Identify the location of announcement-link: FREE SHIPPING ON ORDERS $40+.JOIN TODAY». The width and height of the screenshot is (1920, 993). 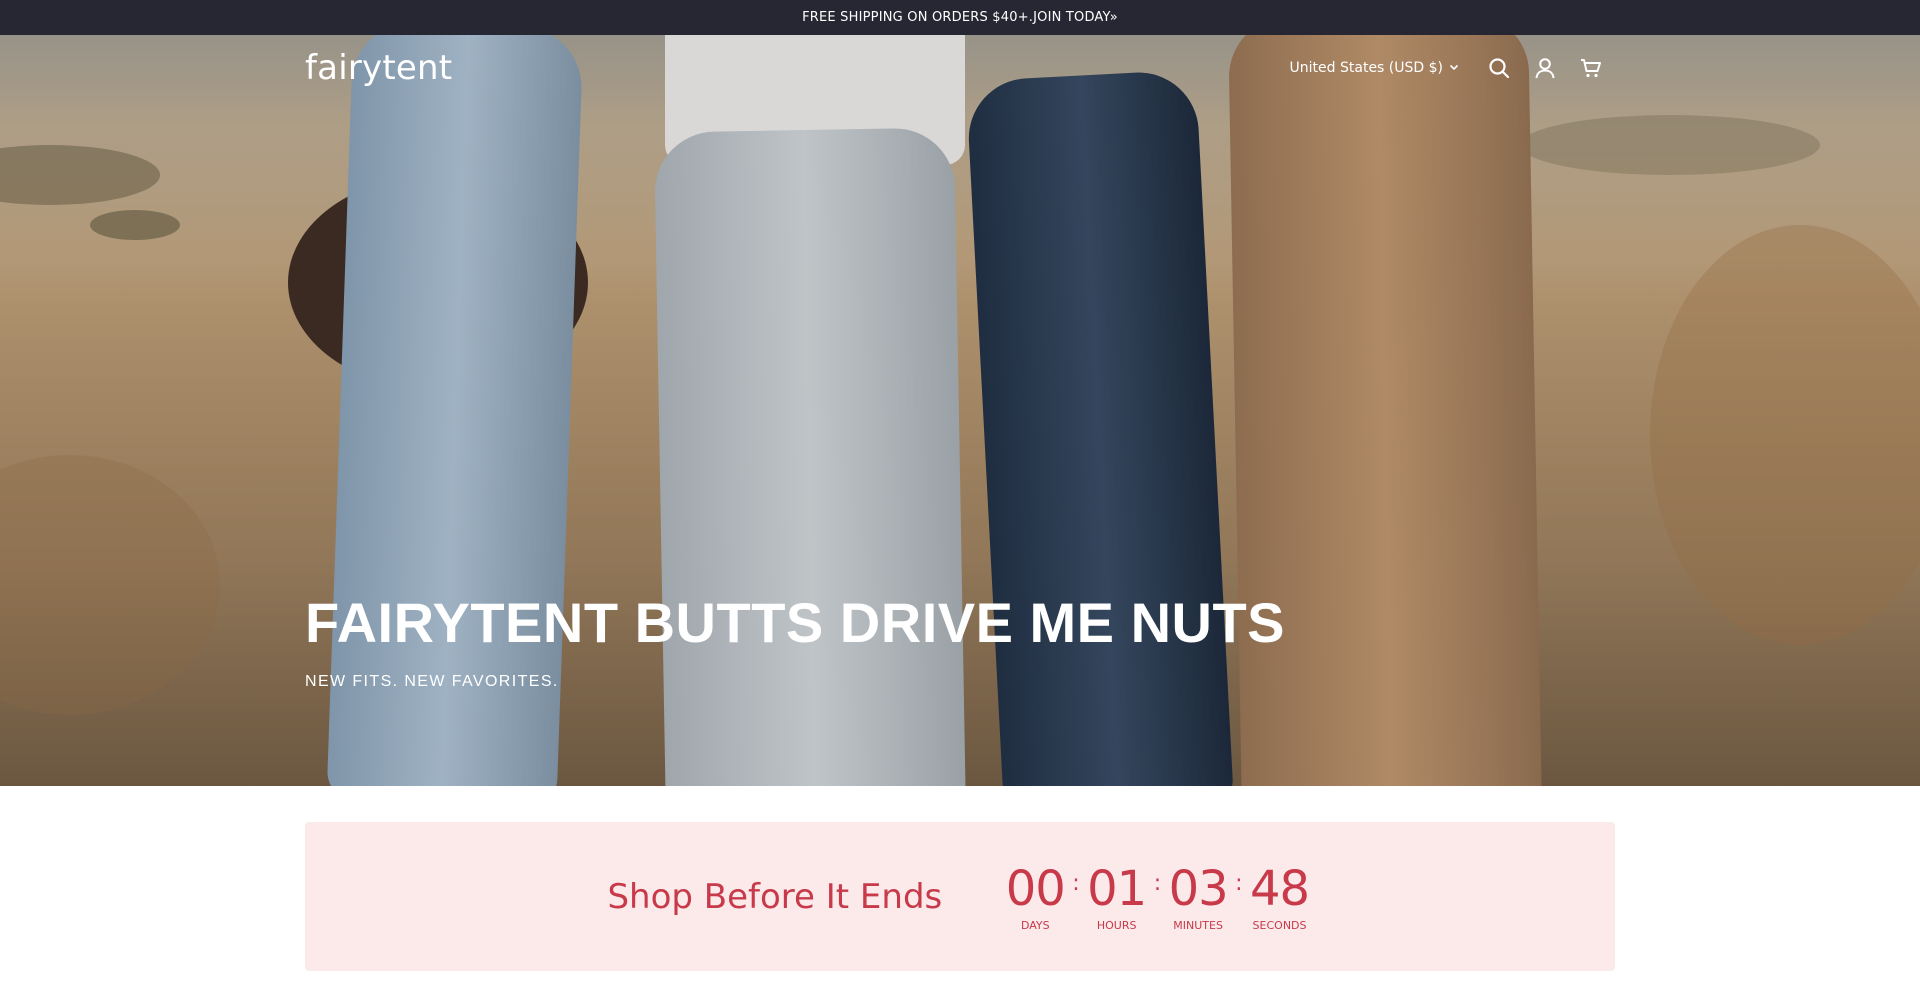
(960, 17).